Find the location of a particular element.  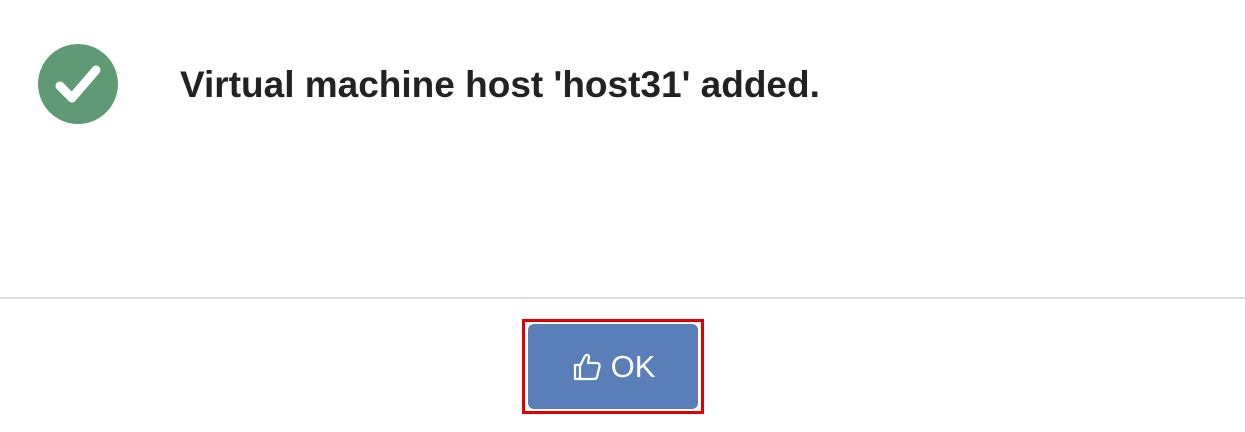

footer-divider is located at coordinates (622, 298).